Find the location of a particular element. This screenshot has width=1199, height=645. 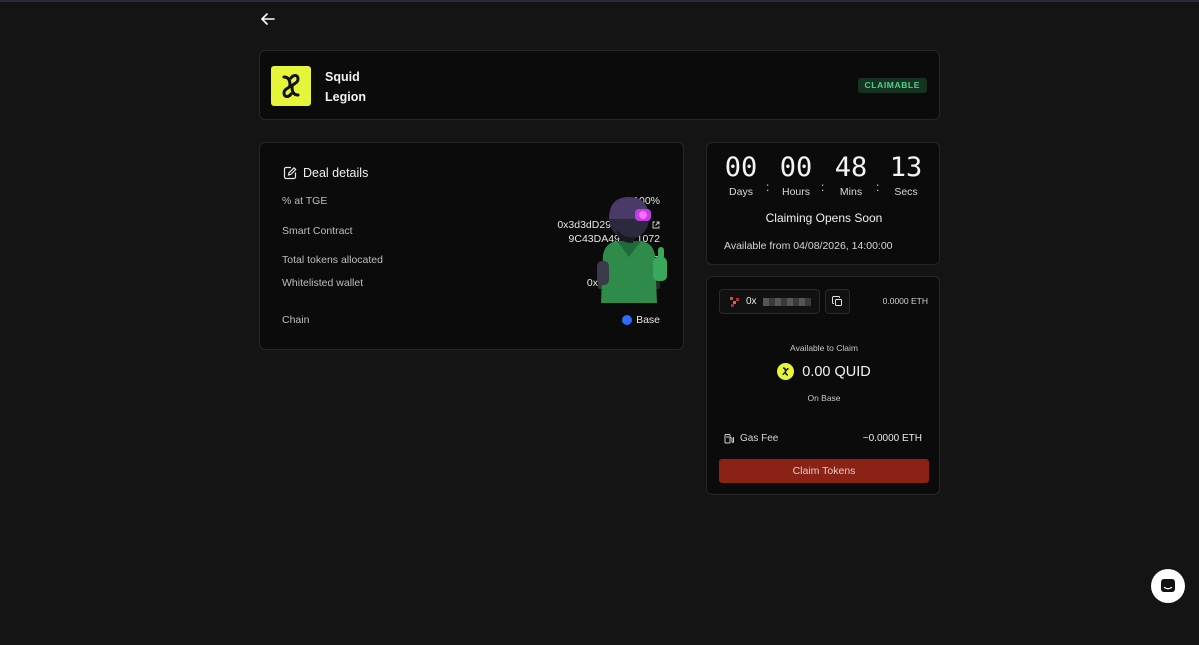

wallet-avatar-icon is located at coordinates (734, 301).